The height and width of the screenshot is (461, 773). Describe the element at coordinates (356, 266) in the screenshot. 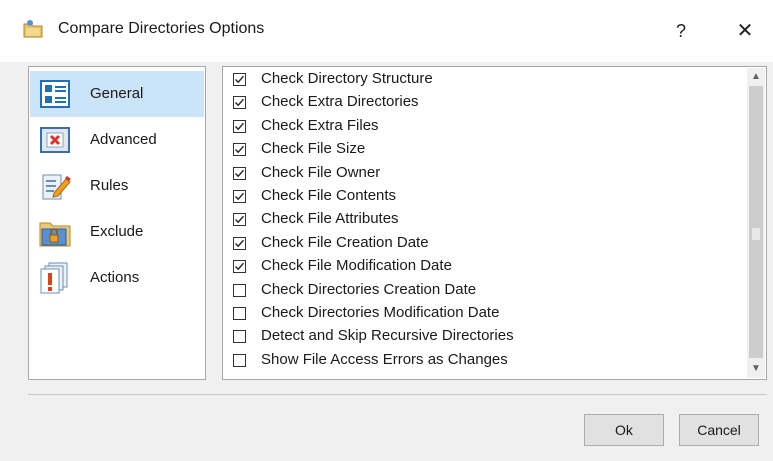

I see `option-label: Check File Modification Date` at that location.